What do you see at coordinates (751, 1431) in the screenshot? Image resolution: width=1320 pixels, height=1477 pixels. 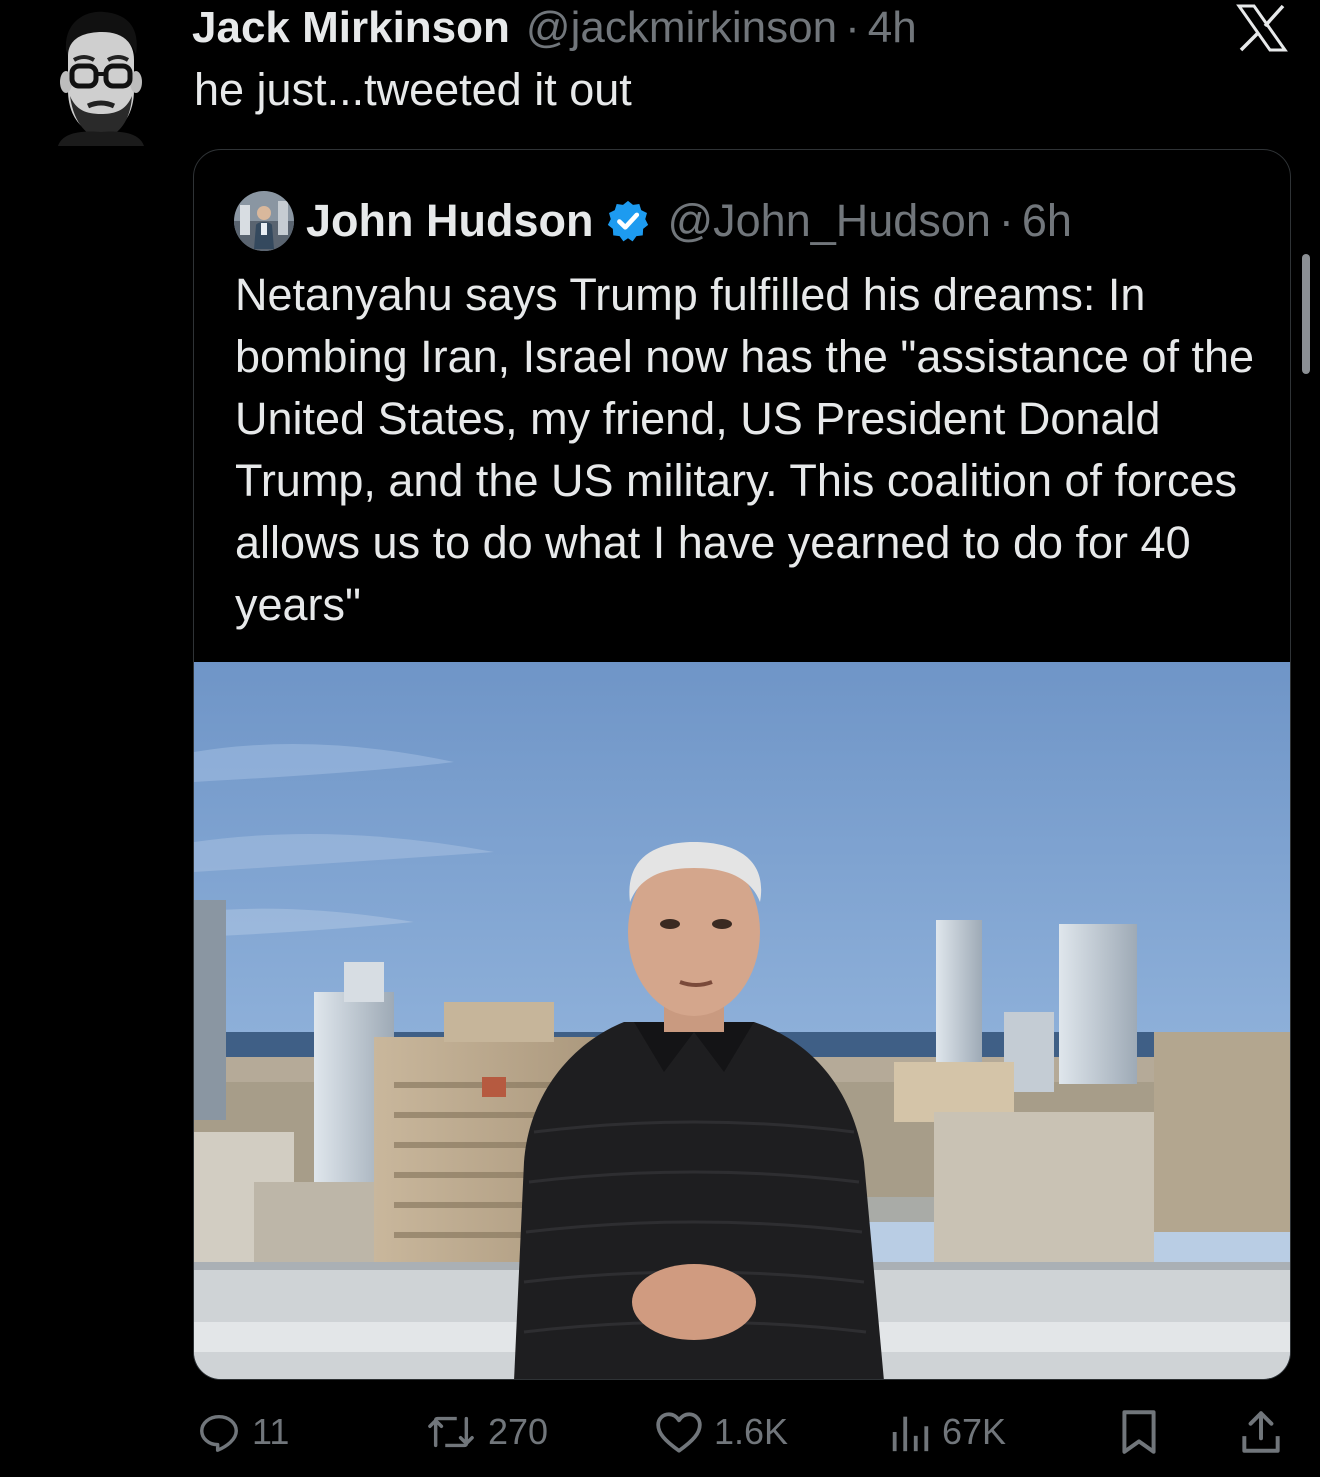 I see `like-count: 1.6K` at bounding box center [751, 1431].